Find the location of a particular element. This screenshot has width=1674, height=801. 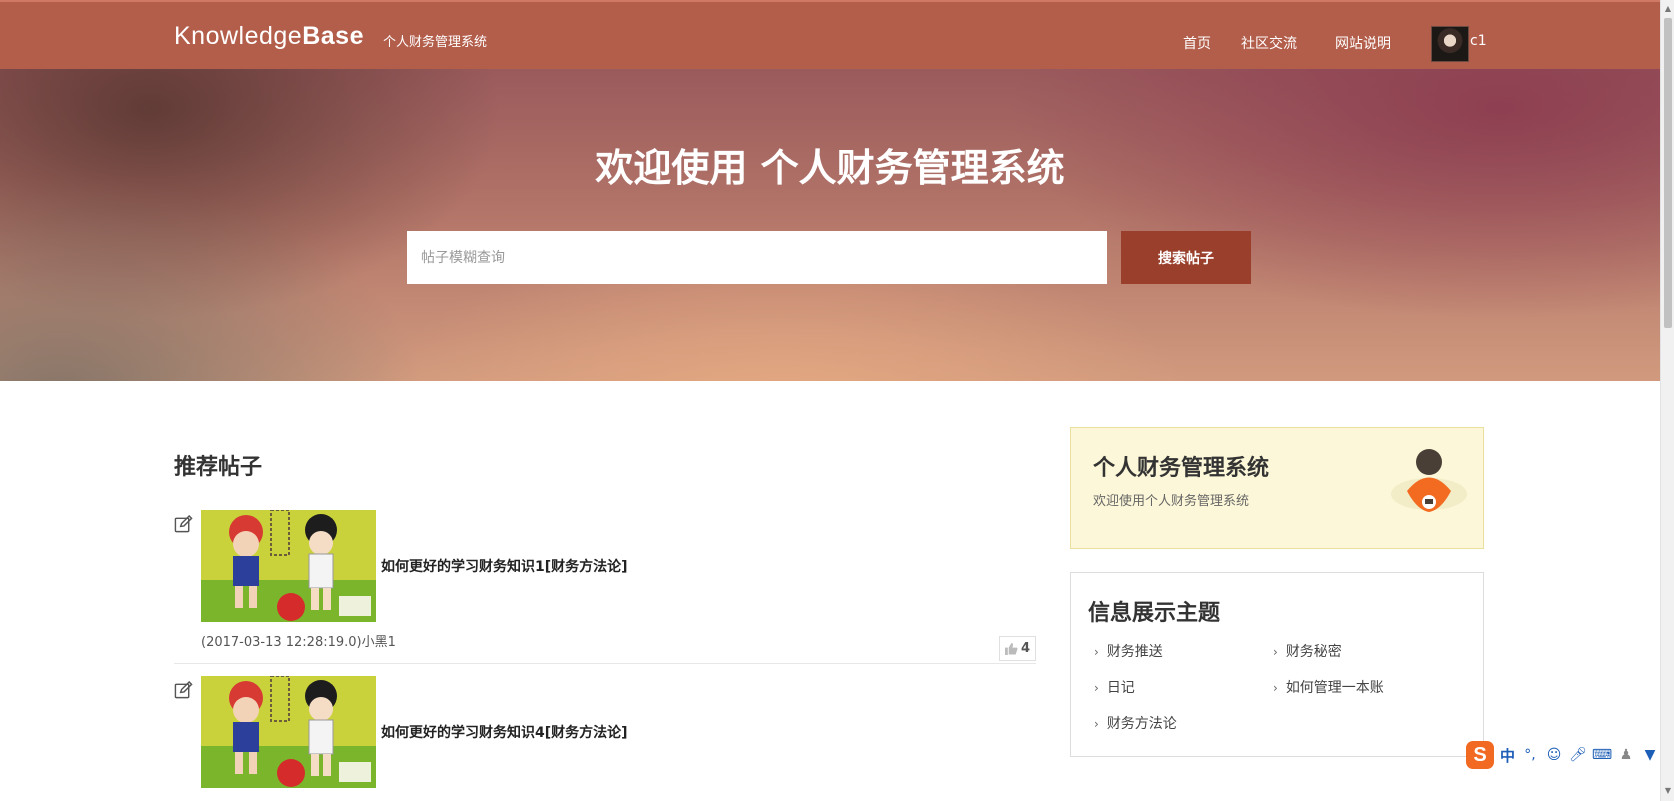

top-navbar: KnowledgeBase 个人财务管理系统 首页 社区交流 网站说明 c1 is located at coordinates (830, 34).